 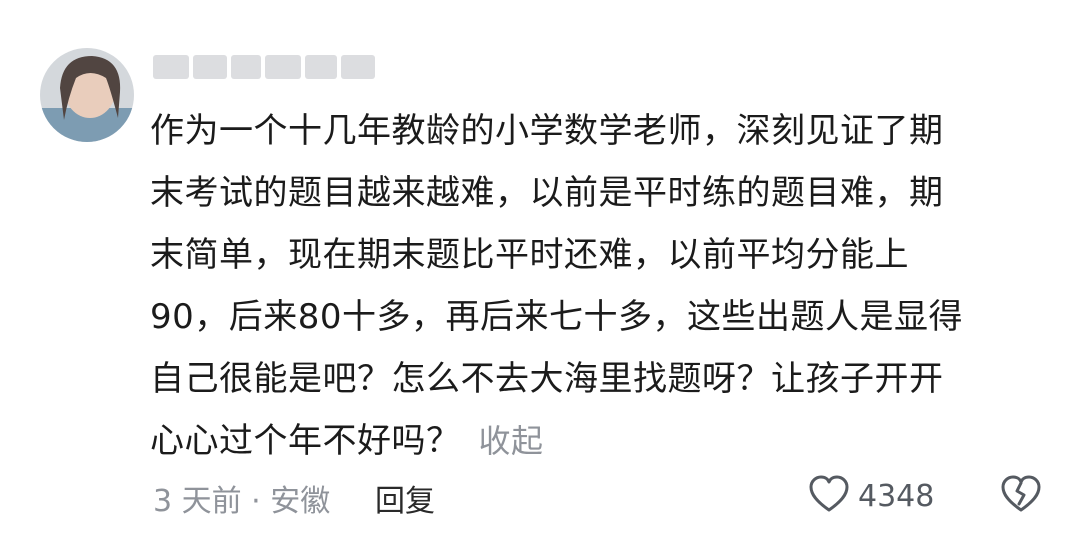 I want to click on comment-line: 末简单，现在期末题比平时还难，以前平均分能上, so click(x=529, y=255).